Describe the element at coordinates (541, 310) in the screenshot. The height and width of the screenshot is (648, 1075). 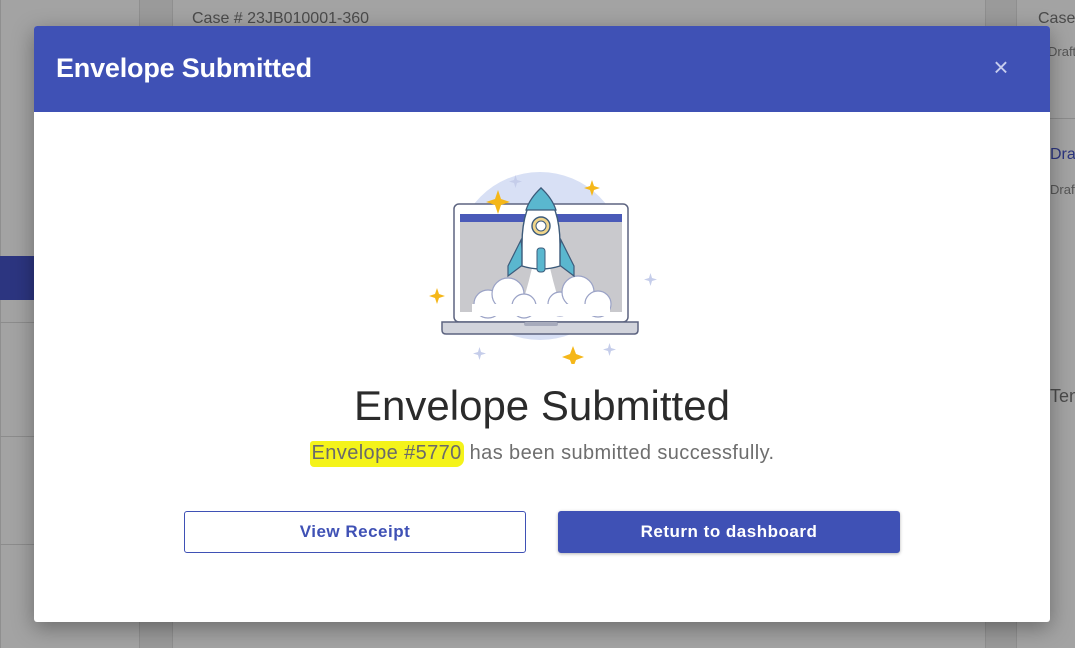
I see `cloud-base` at that location.